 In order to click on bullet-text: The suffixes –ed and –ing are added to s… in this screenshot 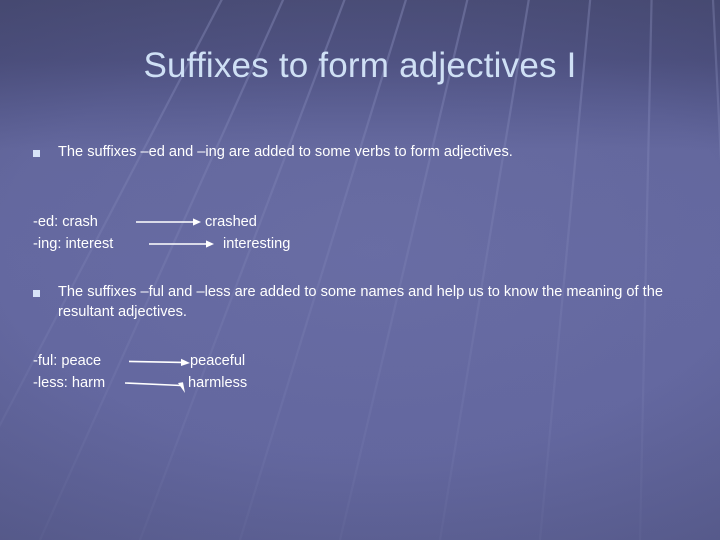, I will do `click(285, 152)`.